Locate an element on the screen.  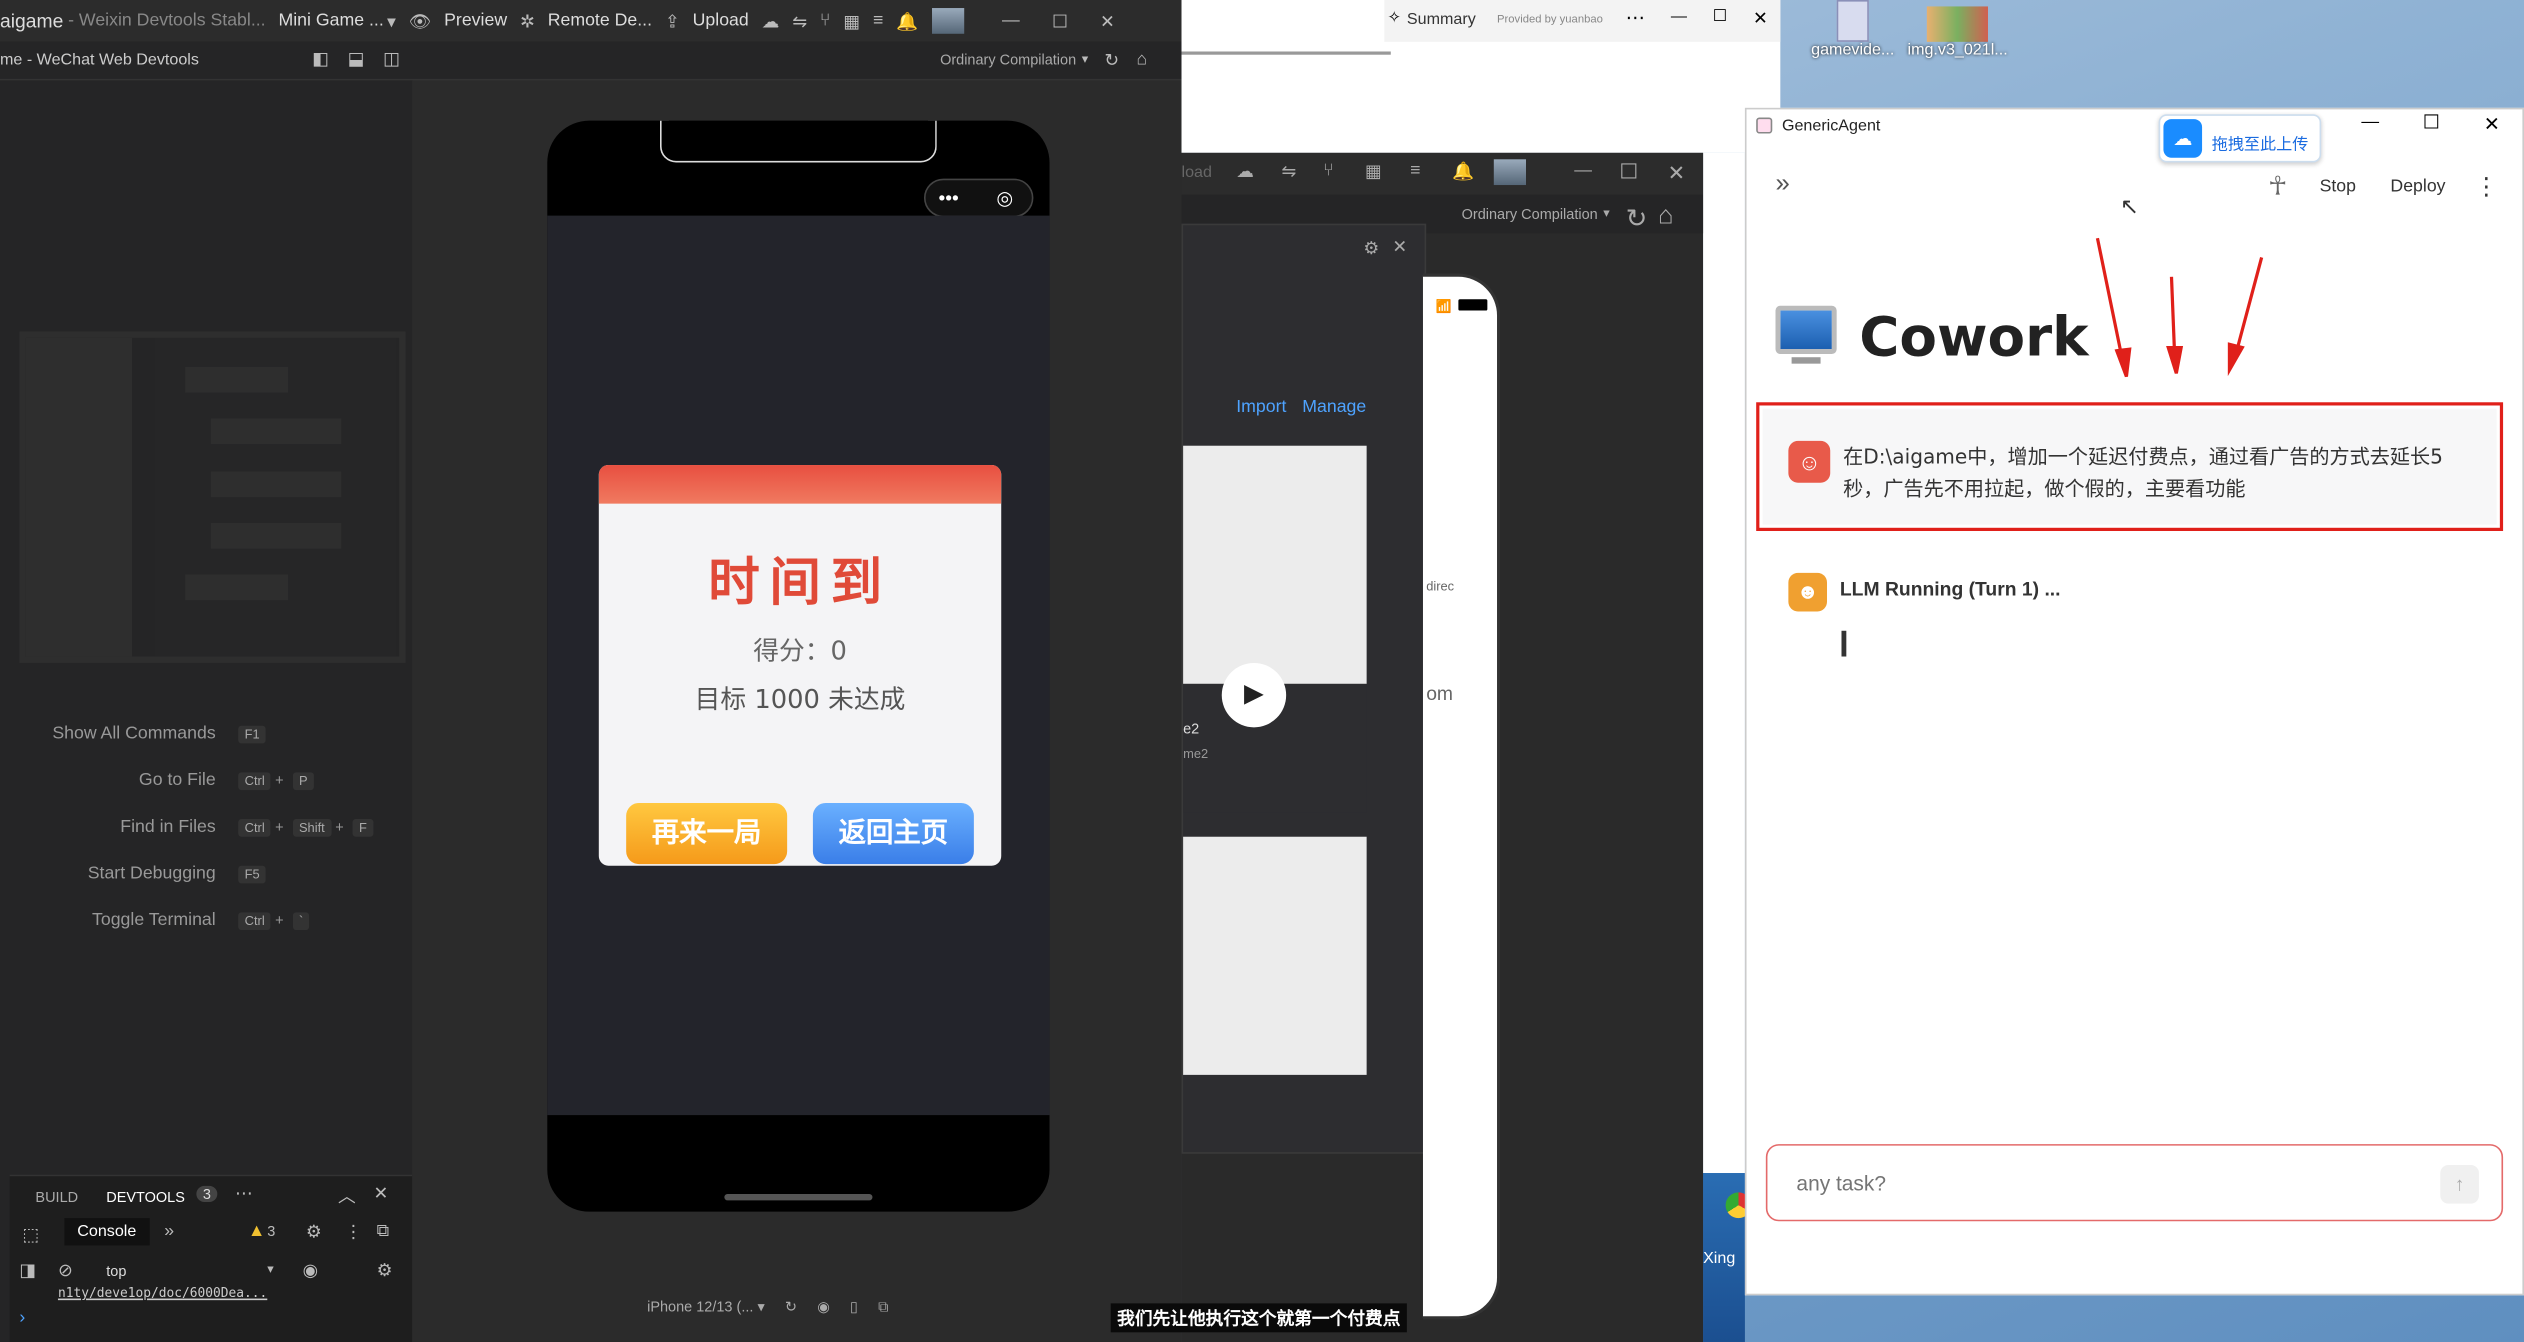
command-item: Show All Commands F1 is located at coordinates (201, 737).